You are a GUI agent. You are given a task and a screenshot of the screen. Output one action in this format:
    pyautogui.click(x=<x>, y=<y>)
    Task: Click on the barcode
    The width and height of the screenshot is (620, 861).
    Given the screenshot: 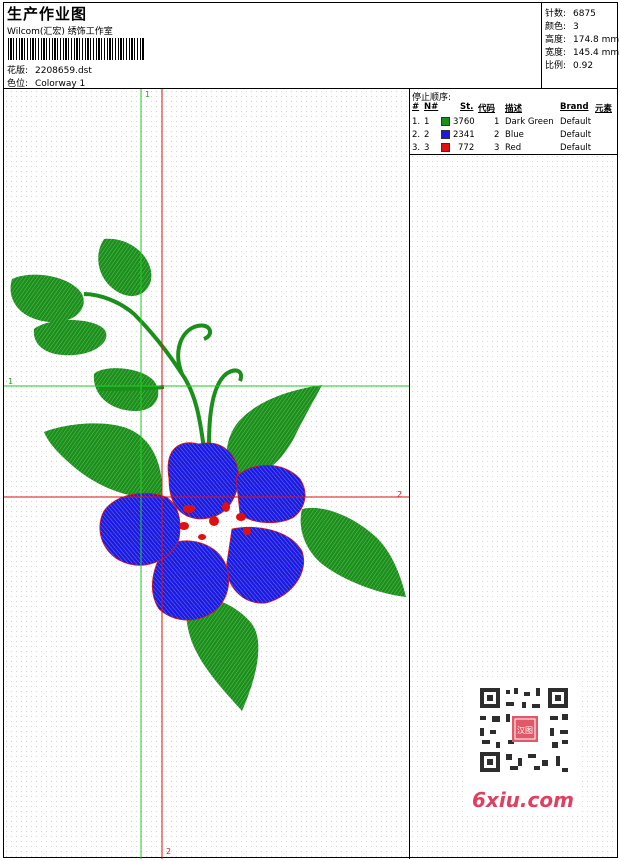 What is the action you would take?
    pyautogui.click(x=76, y=49)
    